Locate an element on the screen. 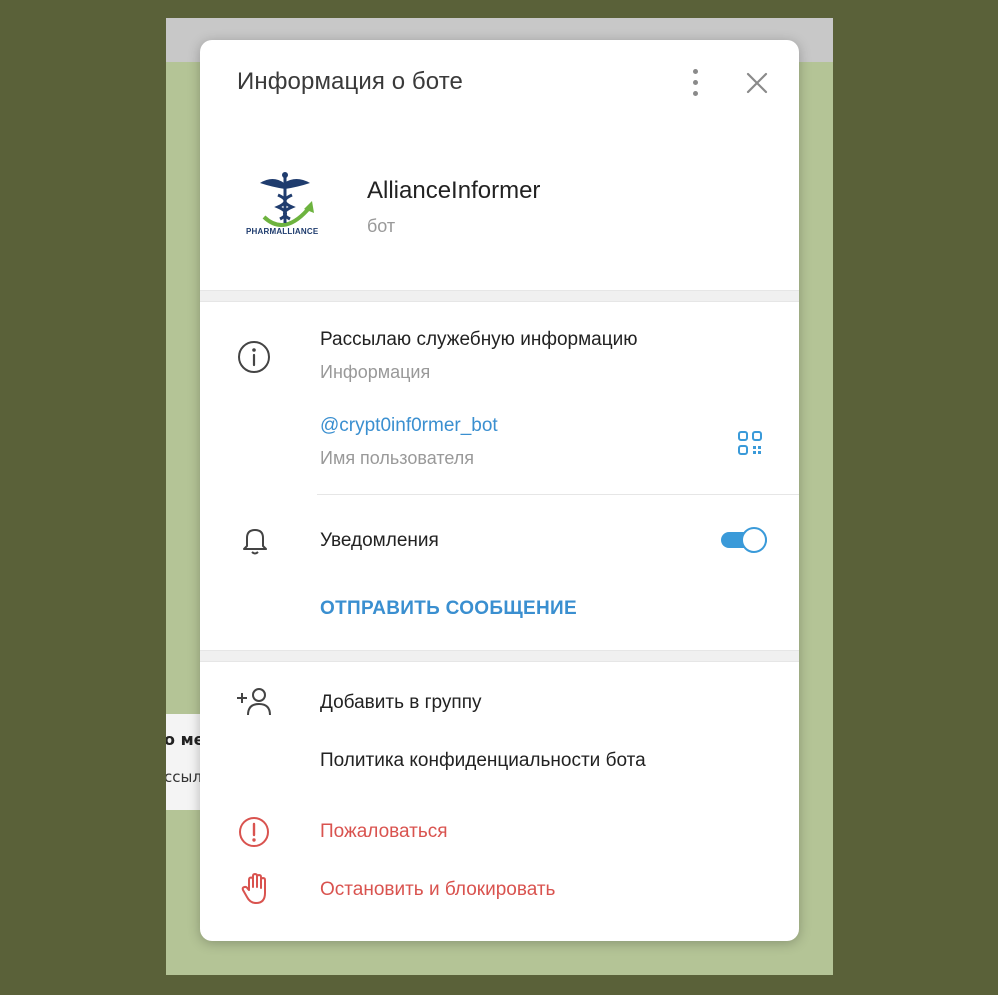  row-separator is located at coordinates (558, 494).